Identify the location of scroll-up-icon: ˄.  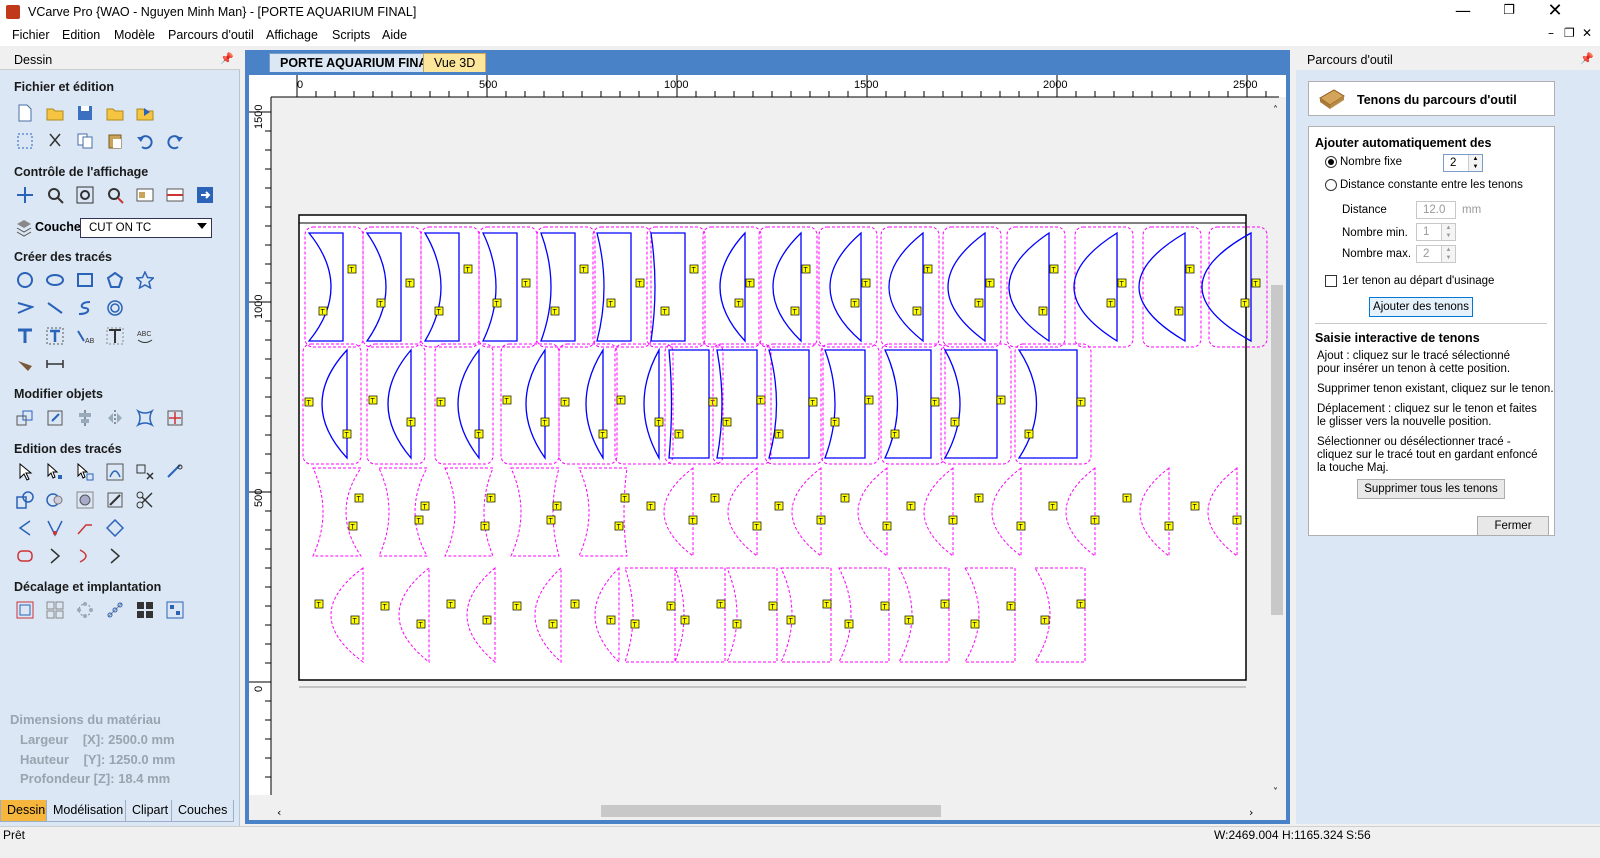
(1275, 110).